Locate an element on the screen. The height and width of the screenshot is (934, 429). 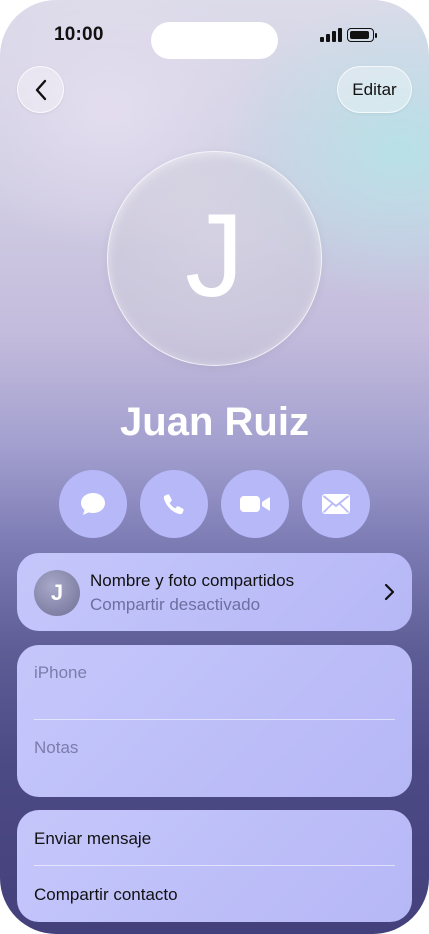
notes-field-label: Notas is located at coordinates (56, 748).